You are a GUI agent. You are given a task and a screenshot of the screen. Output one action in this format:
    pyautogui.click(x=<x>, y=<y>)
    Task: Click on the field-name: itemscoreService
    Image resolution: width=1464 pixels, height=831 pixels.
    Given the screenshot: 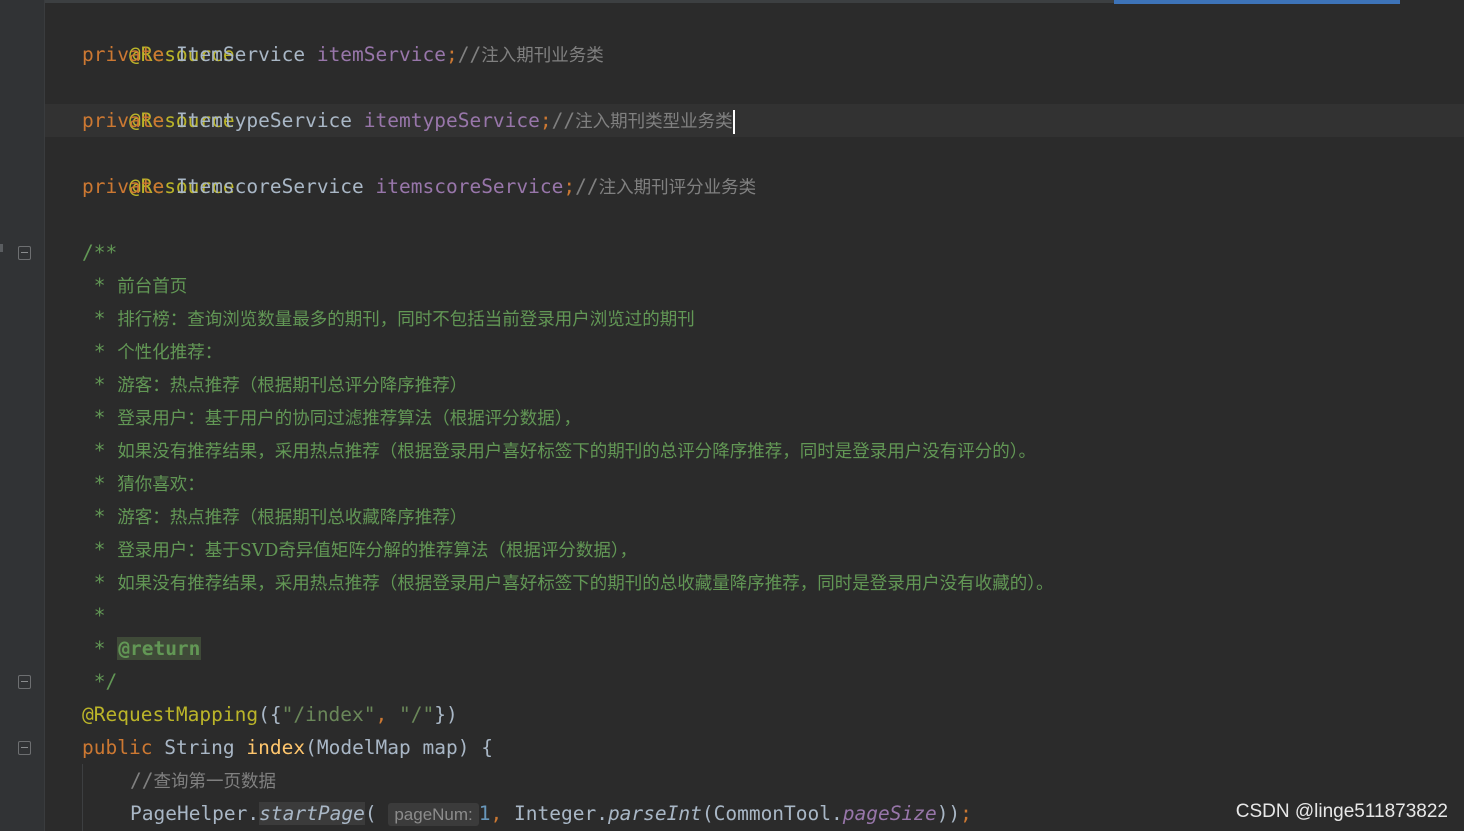 What is the action you would take?
    pyautogui.click(x=469, y=186)
    